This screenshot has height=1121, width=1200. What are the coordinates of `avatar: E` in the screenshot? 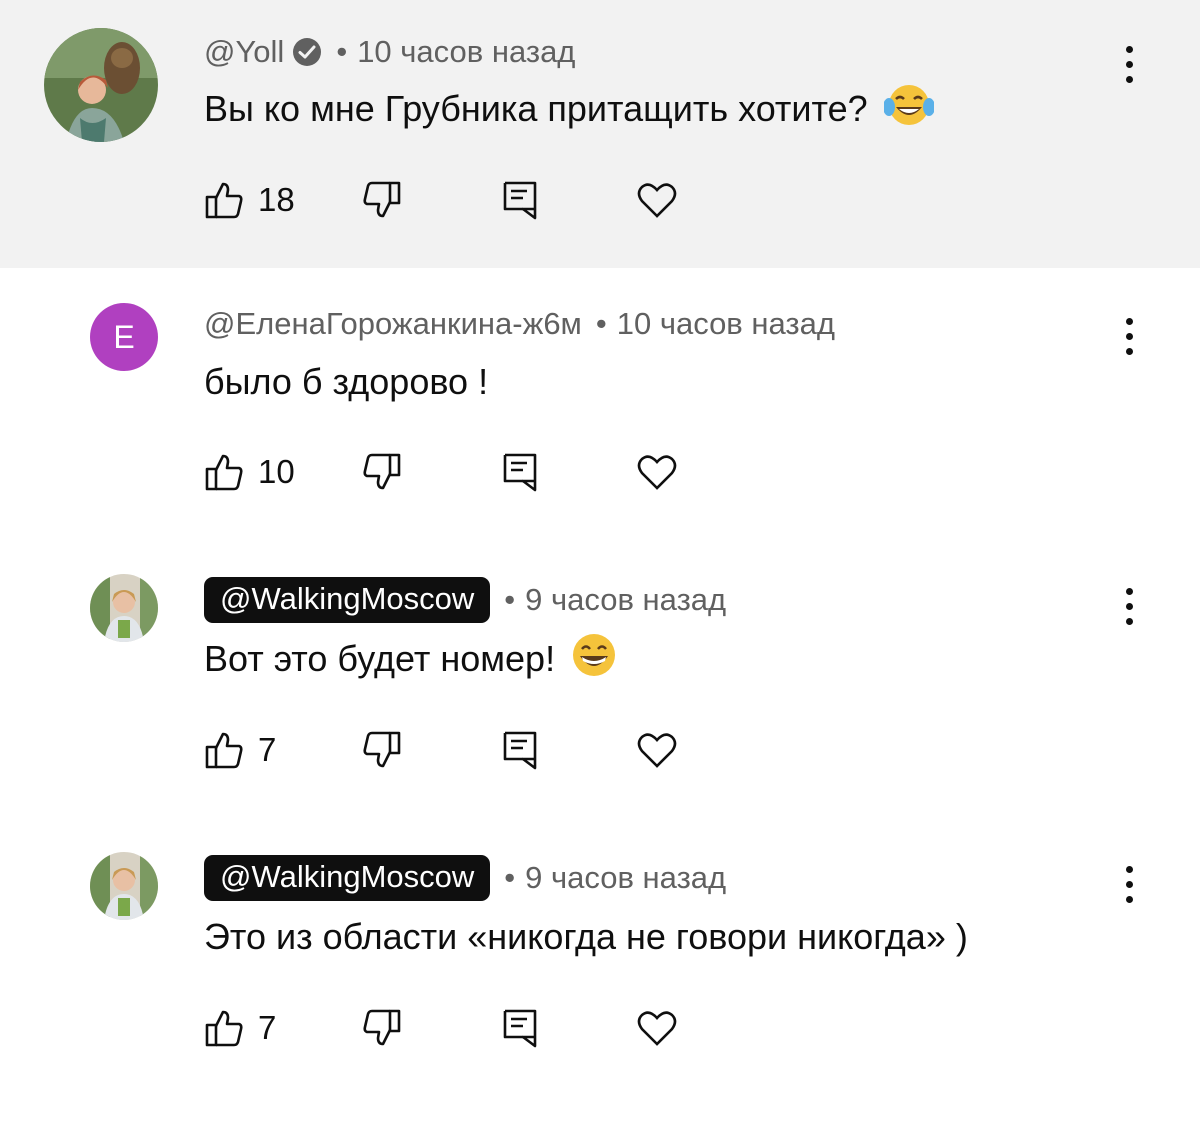 It's located at (124, 337).